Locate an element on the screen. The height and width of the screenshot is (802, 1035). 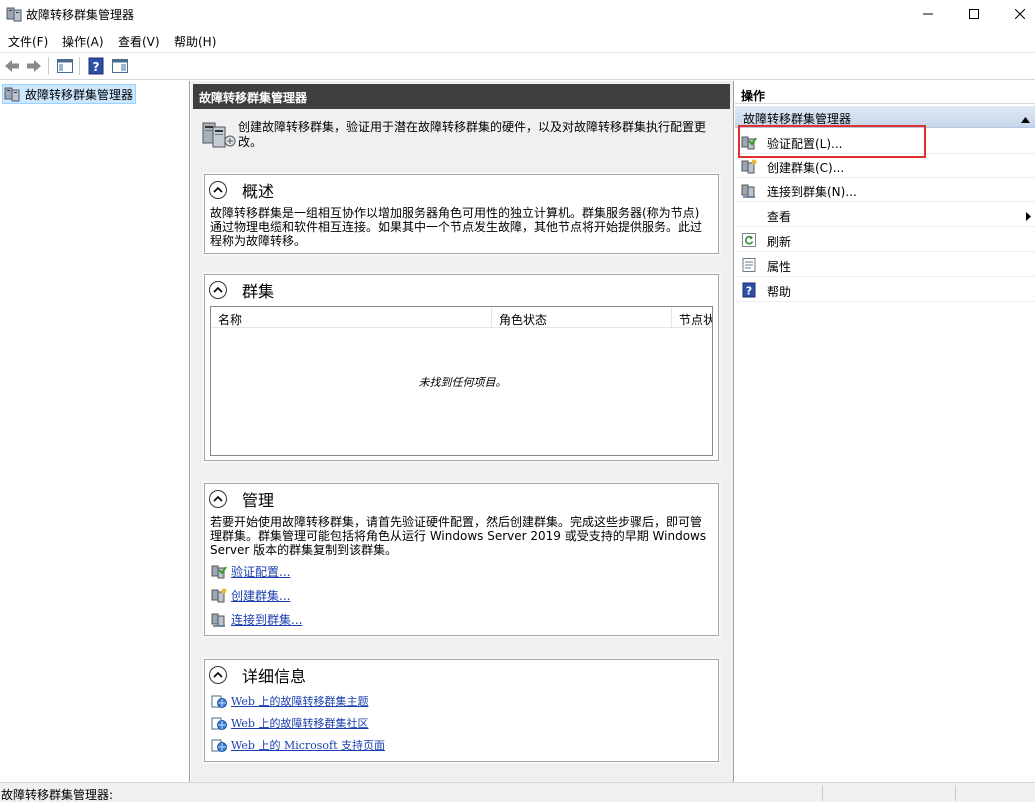
action-label: 帮助 is located at coordinates (779, 292).